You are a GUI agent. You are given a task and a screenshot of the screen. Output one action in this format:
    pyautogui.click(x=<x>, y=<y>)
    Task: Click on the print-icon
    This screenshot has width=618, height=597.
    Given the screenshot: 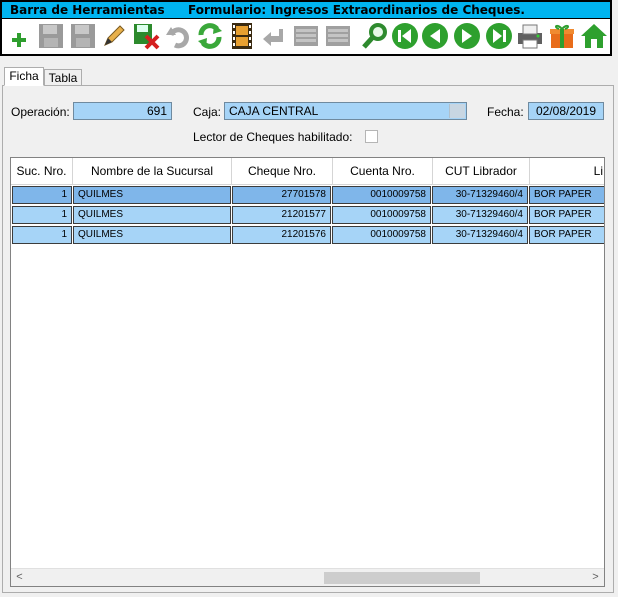 What is the action you would take?
    pyautogui.click(x=530, y=36)
    